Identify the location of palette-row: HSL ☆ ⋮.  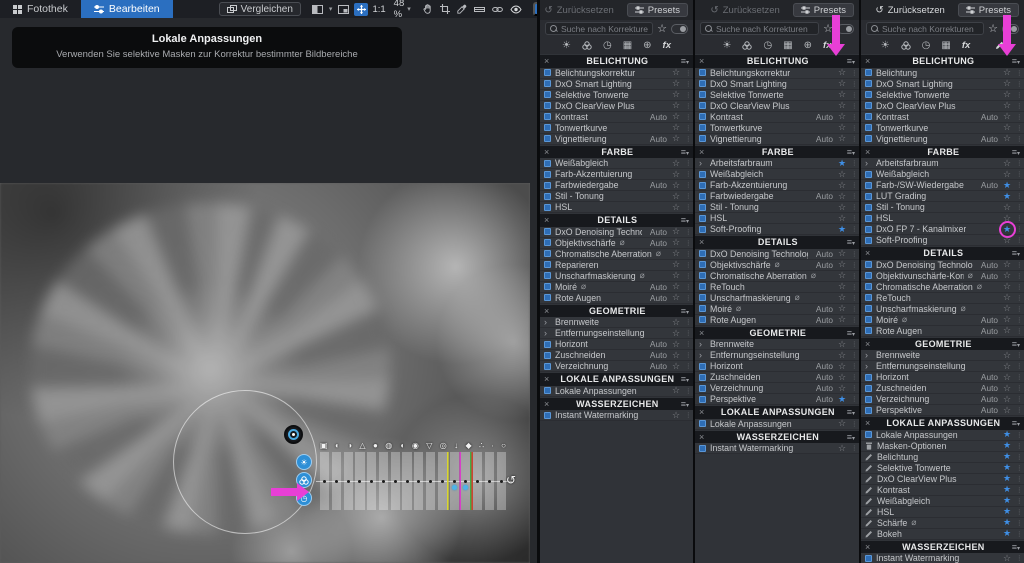
(616, 207).